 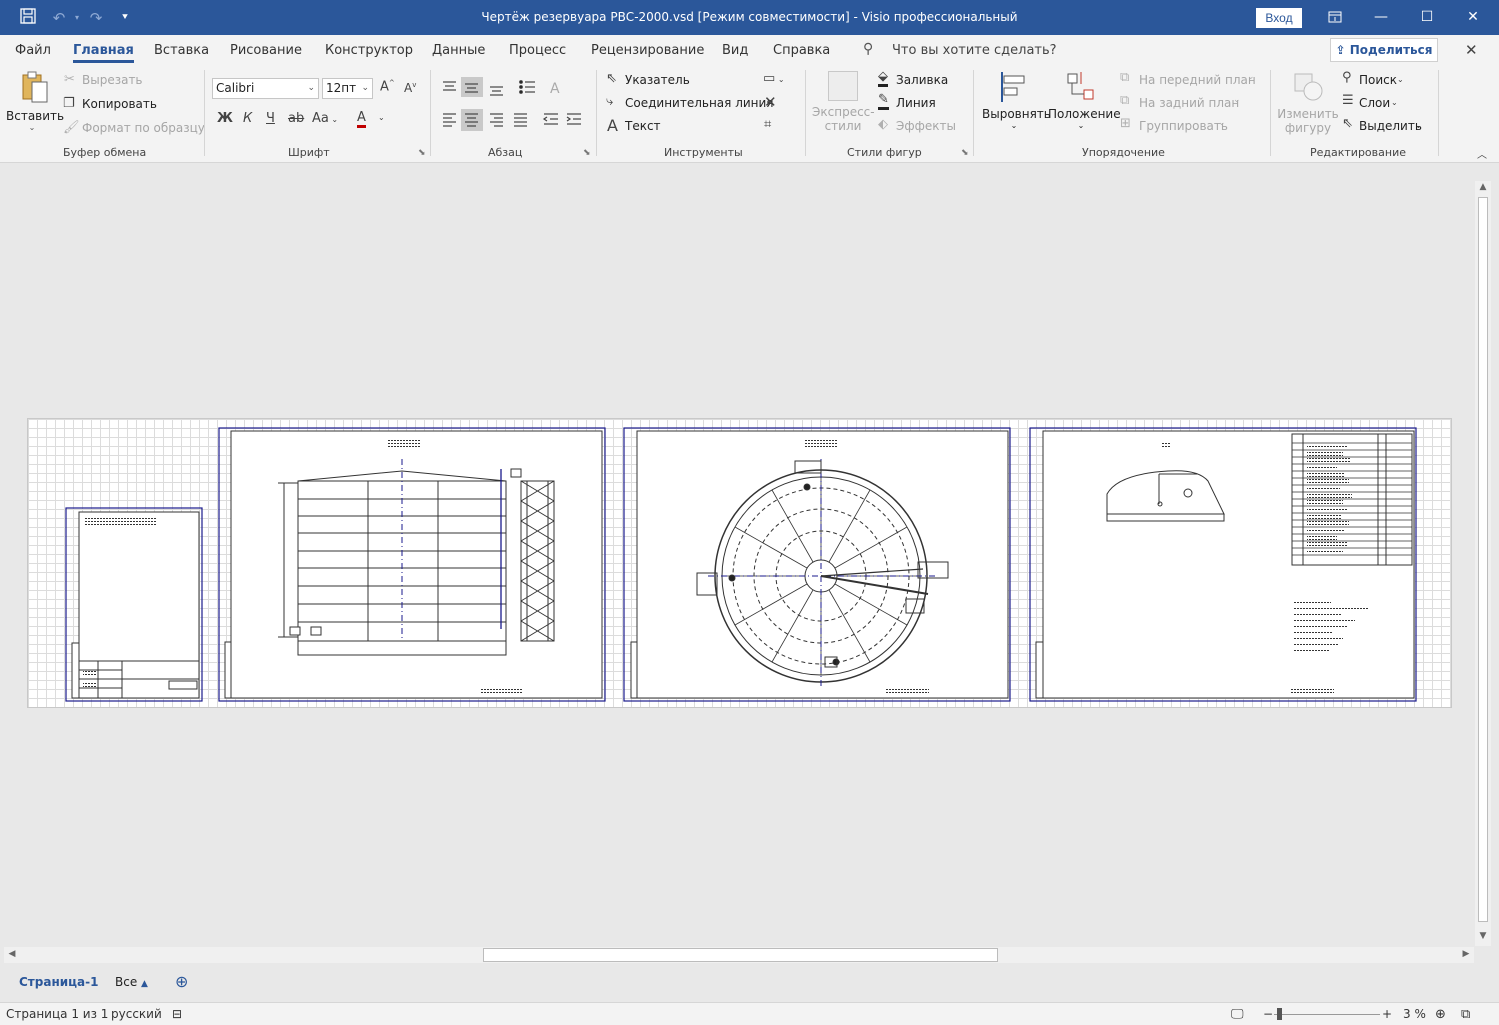 I want to click on font-size-select: 12пт ⌄, so click(x=347, y=88).